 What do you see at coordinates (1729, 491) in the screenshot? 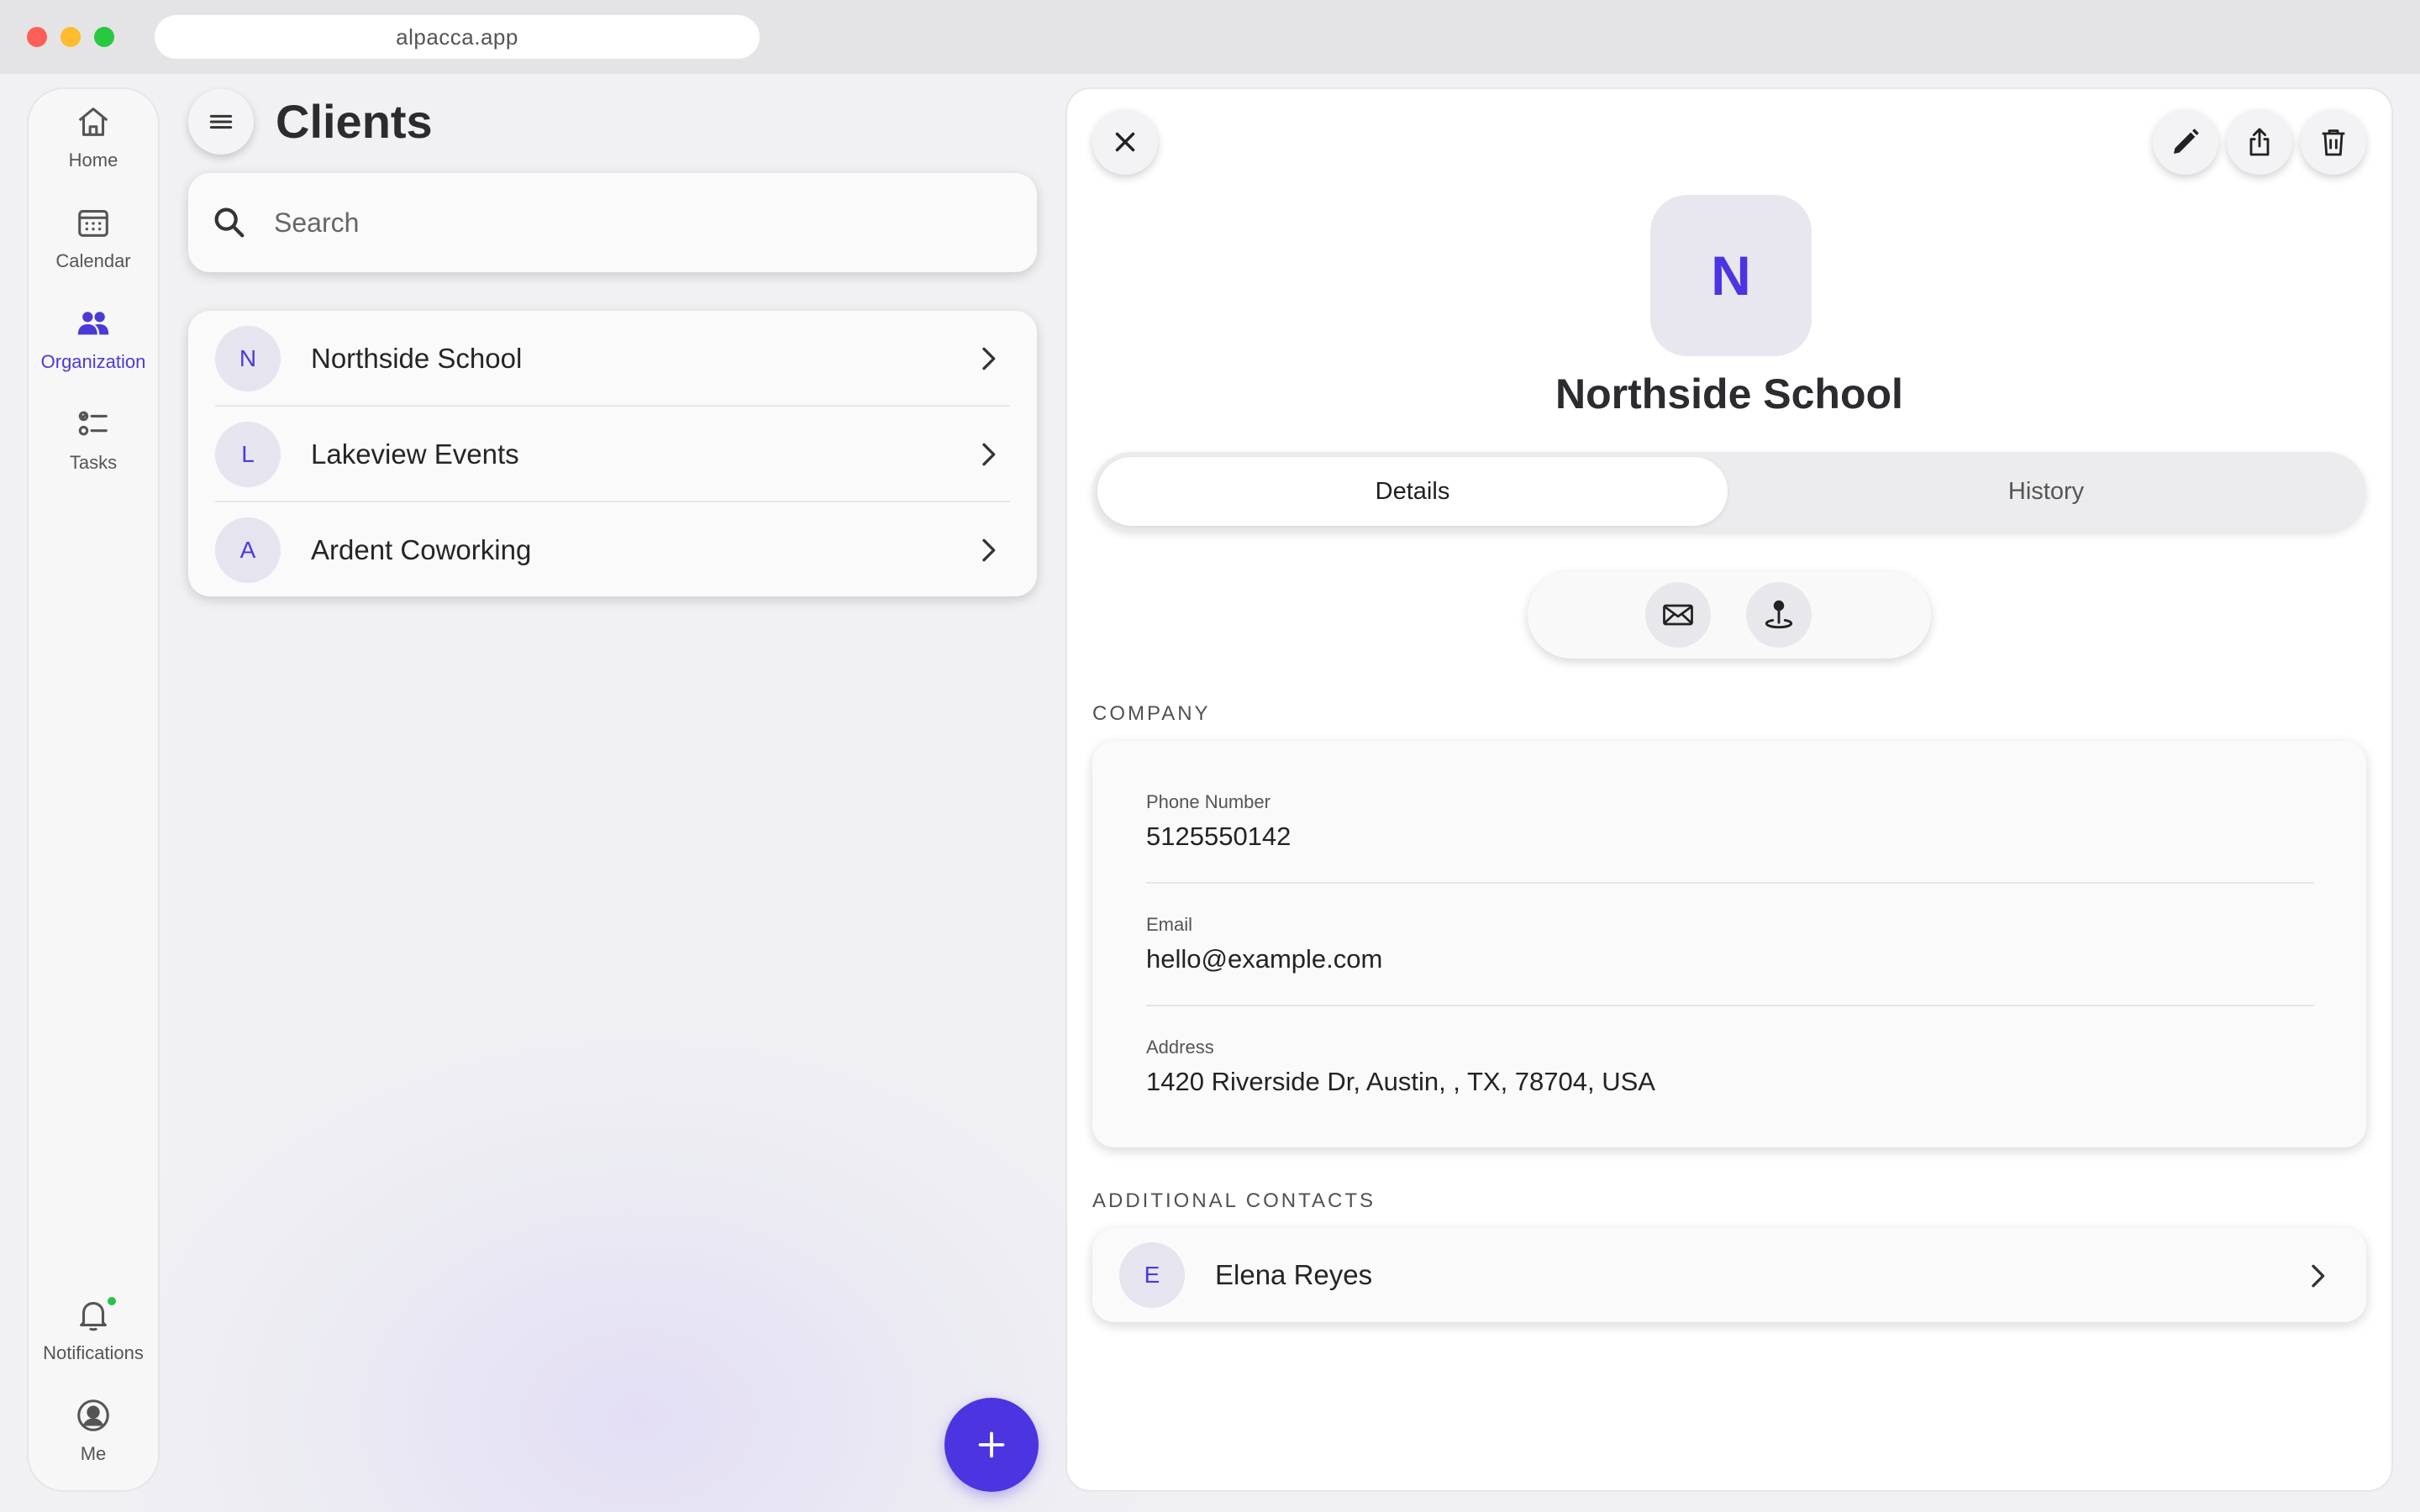
I see `detail-tabs: Details History` at bounding box center [1729, 491].